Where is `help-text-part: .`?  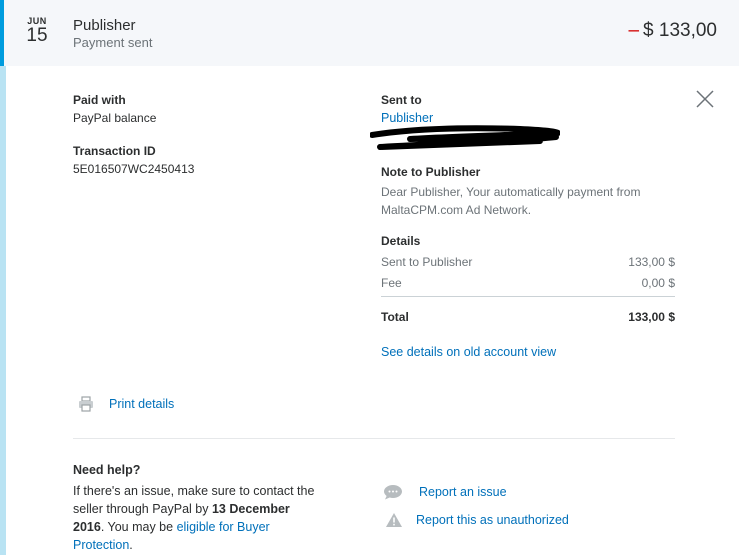 help-text-part: . is located at coordinates (131, 545).